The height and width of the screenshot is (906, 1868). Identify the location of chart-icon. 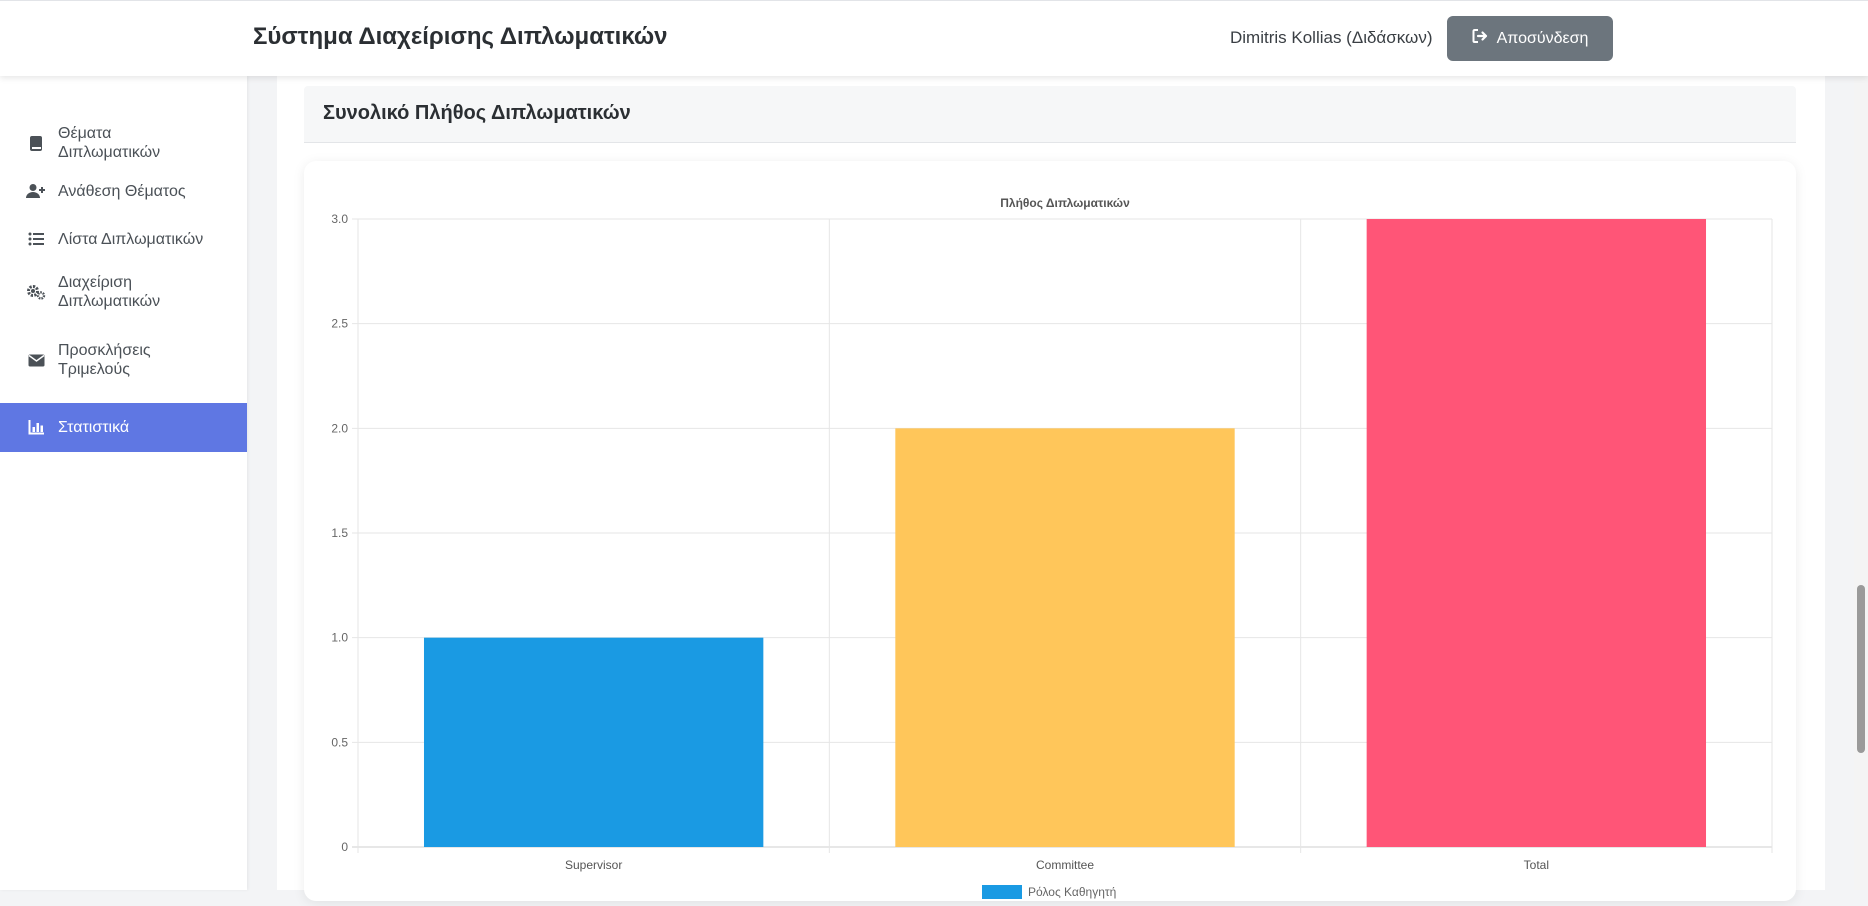
(36, 427).